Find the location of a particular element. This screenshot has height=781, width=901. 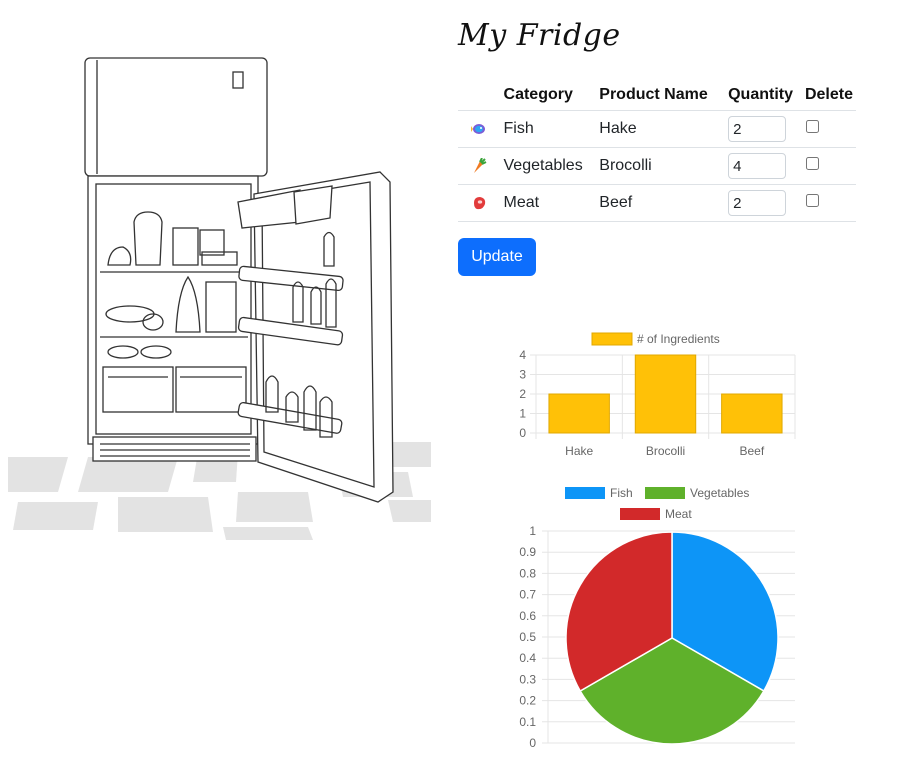

y-tick-label: 0.6 is located at coordinates (527, 616).